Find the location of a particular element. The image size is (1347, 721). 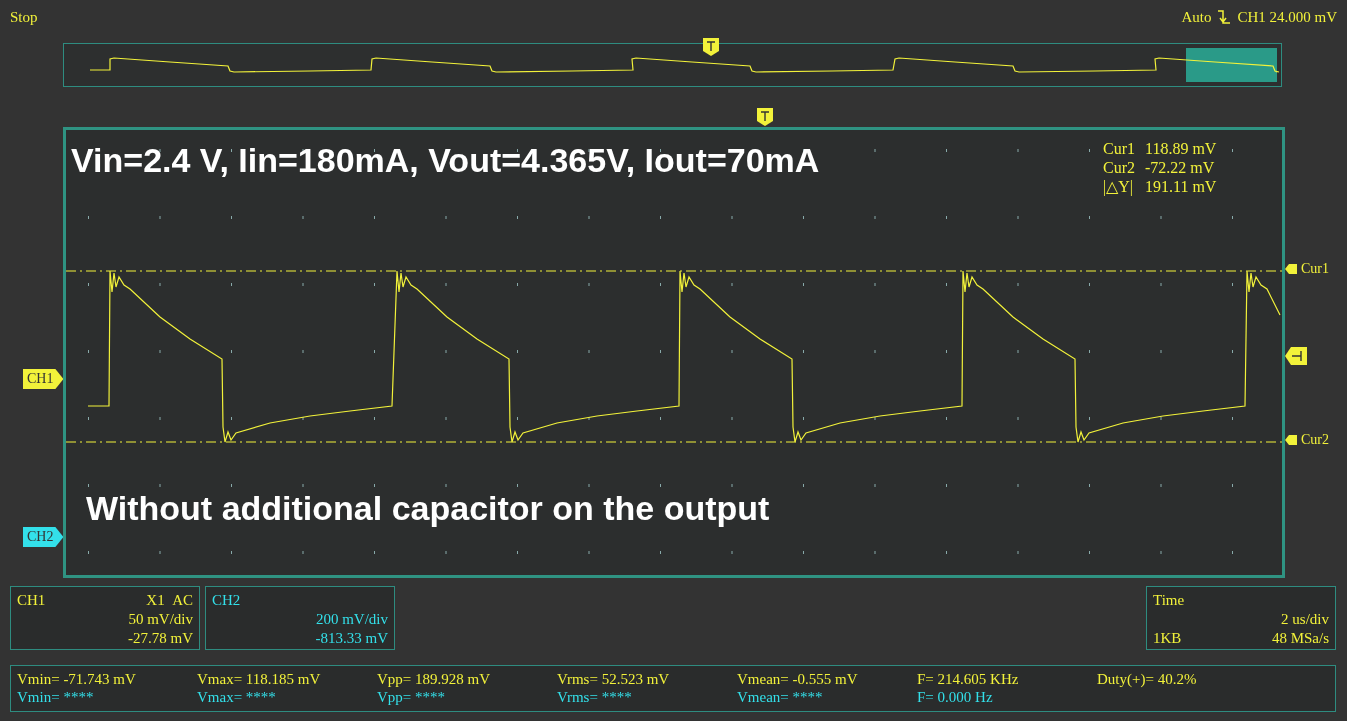

measurement-value: F= 214.605 KHz is located at coordinates (968, 679).